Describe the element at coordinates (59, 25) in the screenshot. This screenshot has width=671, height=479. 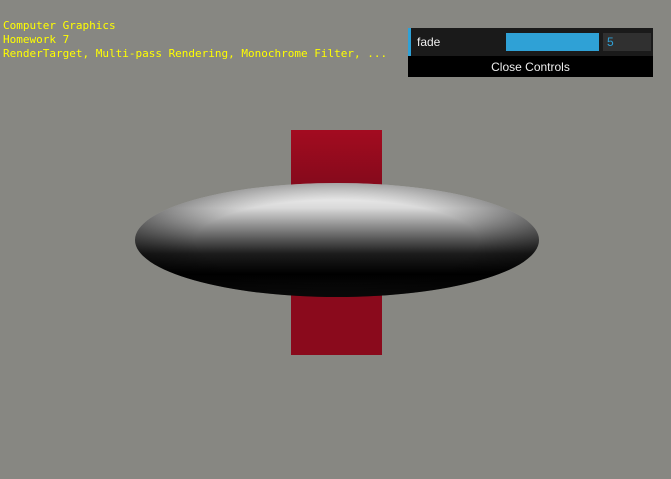
I see `info-title: Computer Graphics` at that location.